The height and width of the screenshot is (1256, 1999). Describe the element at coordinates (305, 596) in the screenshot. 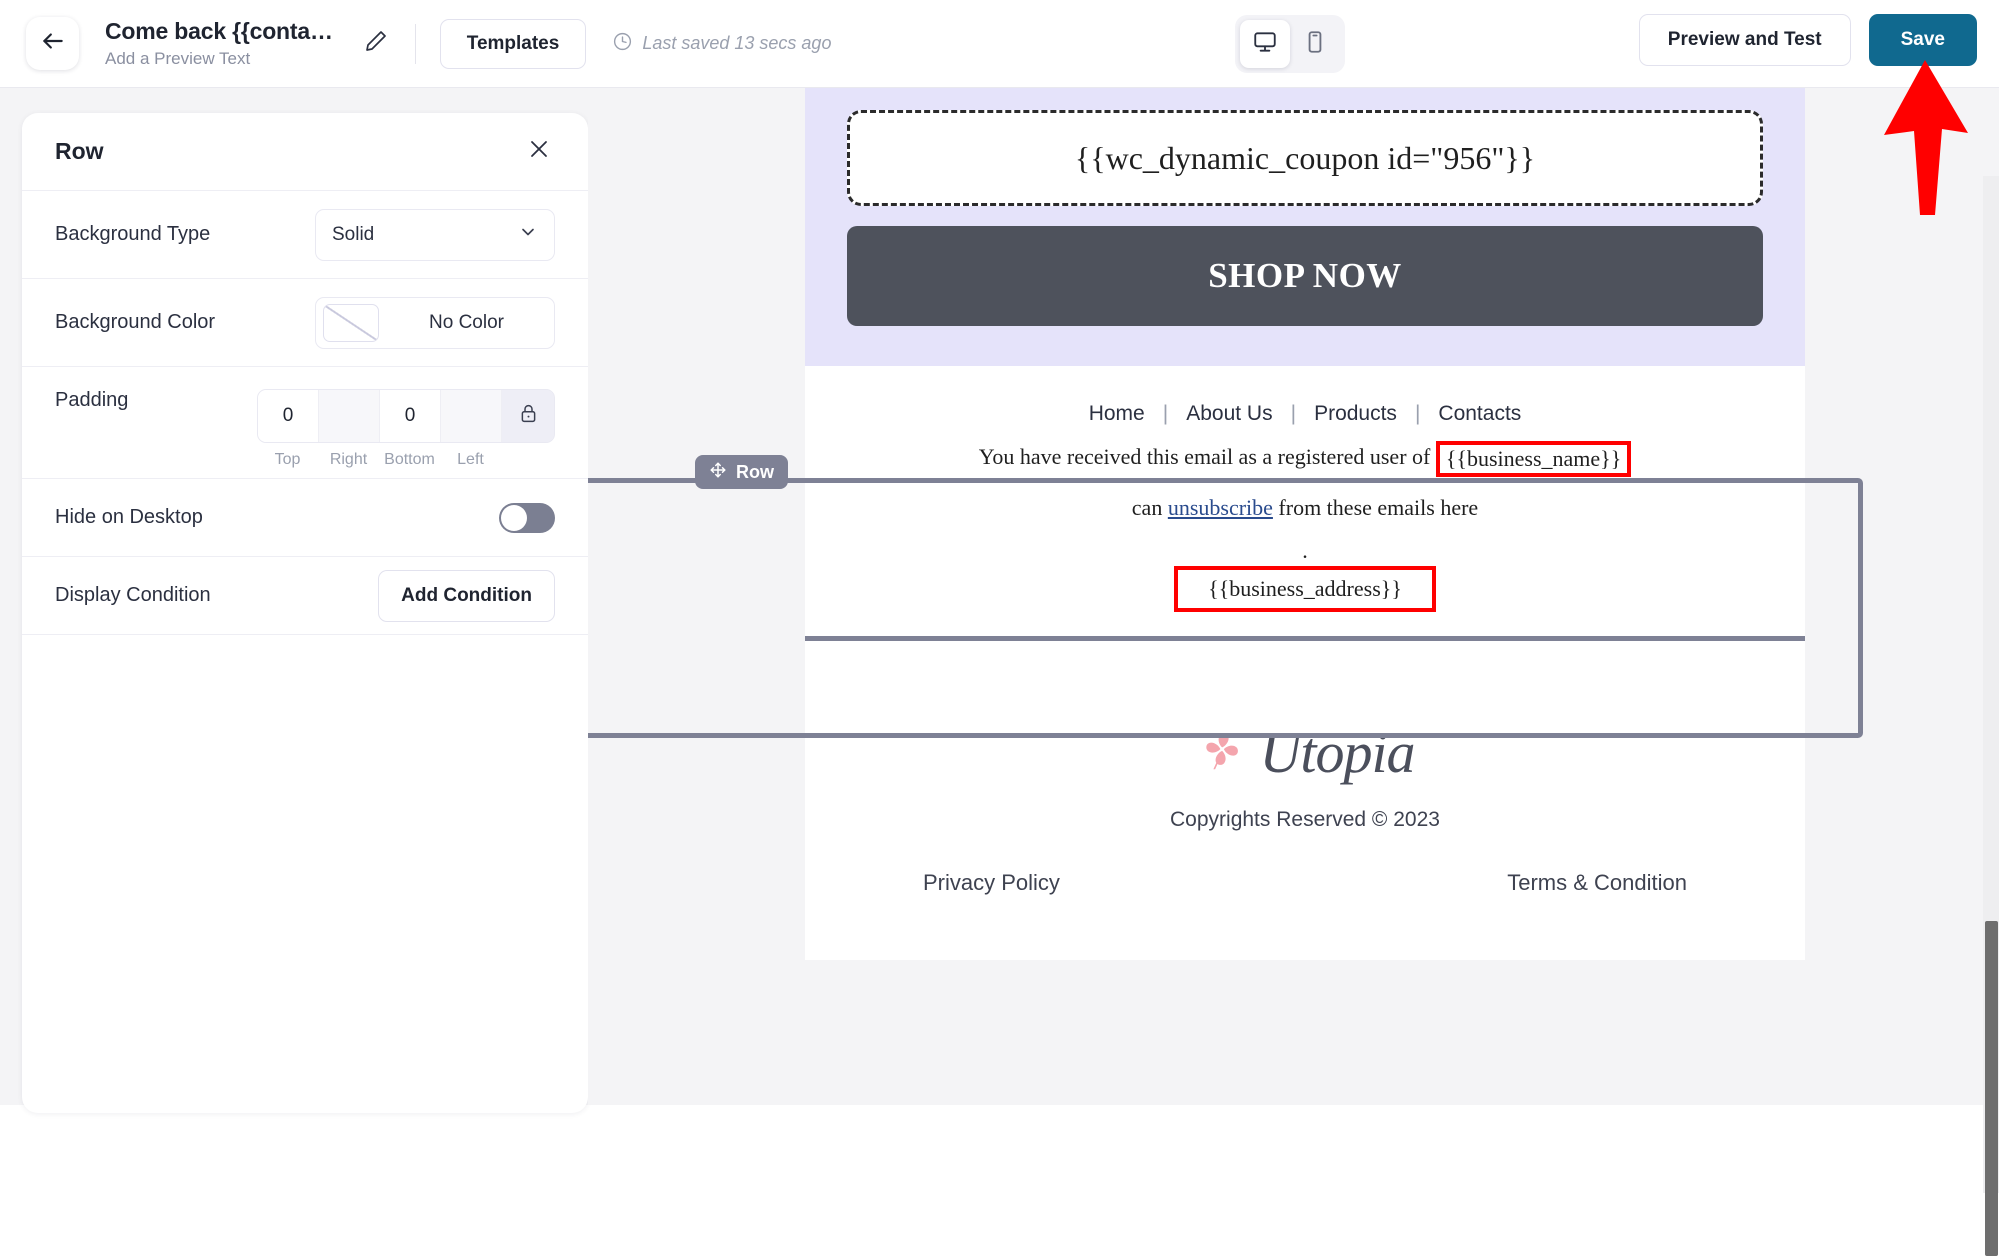

I see `display-condition-row: Display Condition Add Condition` at that location.